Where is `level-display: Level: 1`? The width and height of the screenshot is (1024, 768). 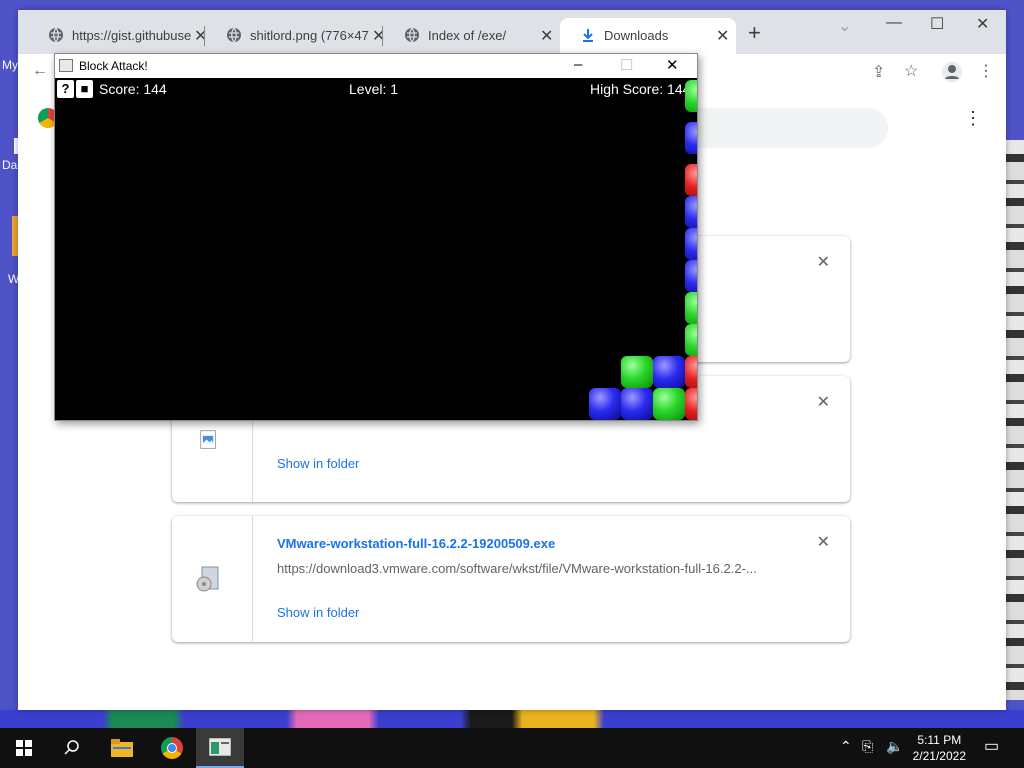 level-display: Level: 1 is located at coordinates (374, 89).